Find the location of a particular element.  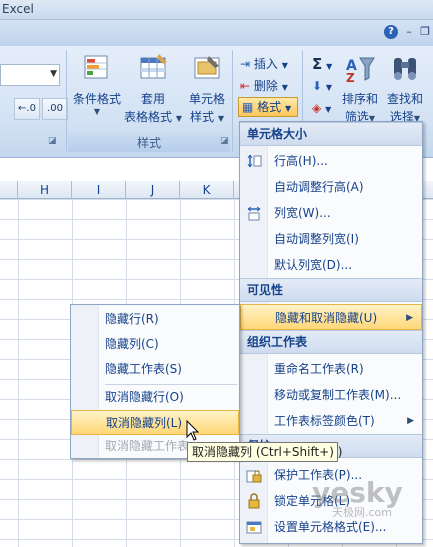

increase-decimal-button: ←.0 is located at coordinates (27, 109).